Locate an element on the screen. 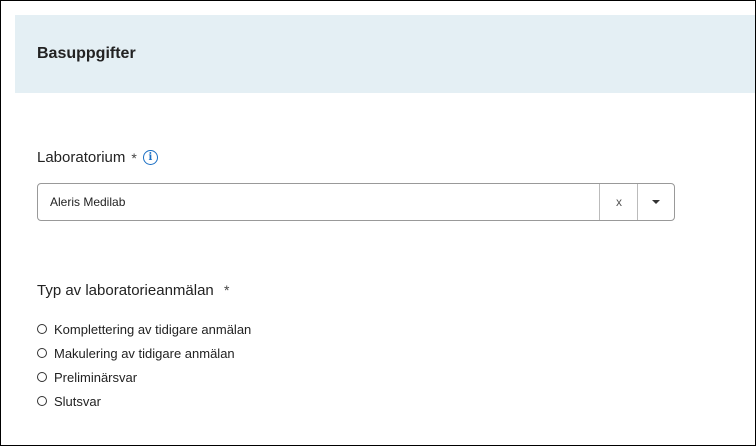  caret-down-icon is located at coordinates (656, 202).